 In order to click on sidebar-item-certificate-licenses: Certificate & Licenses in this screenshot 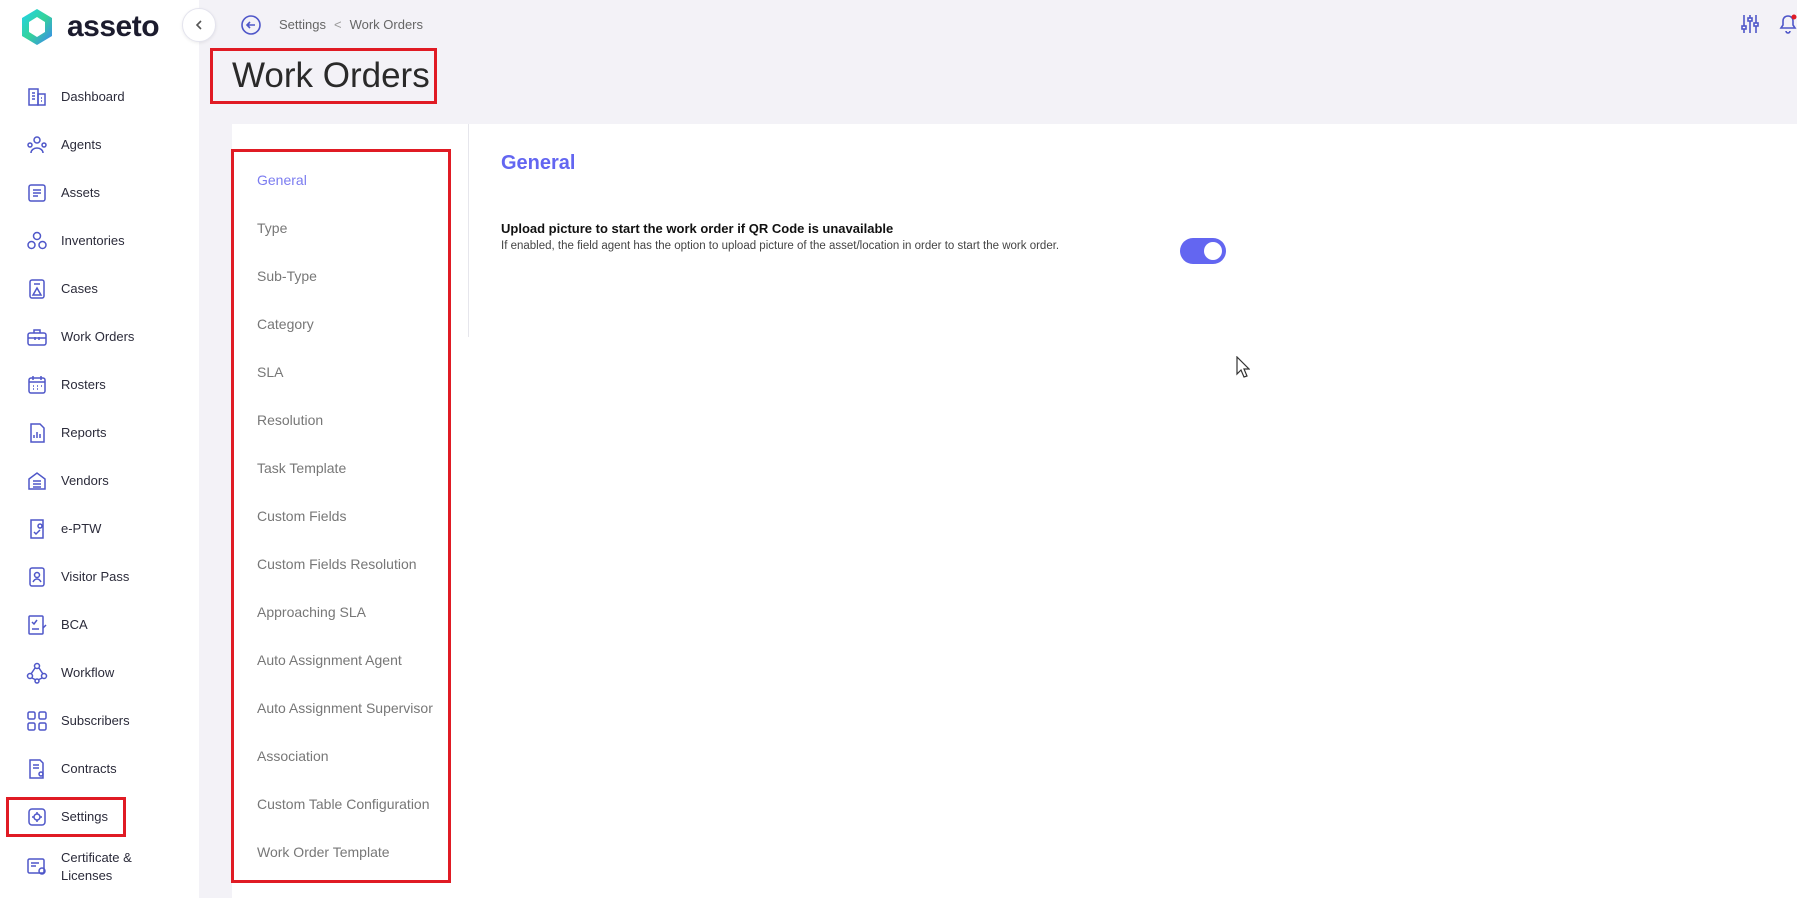, I will do `click(99, 867)`.